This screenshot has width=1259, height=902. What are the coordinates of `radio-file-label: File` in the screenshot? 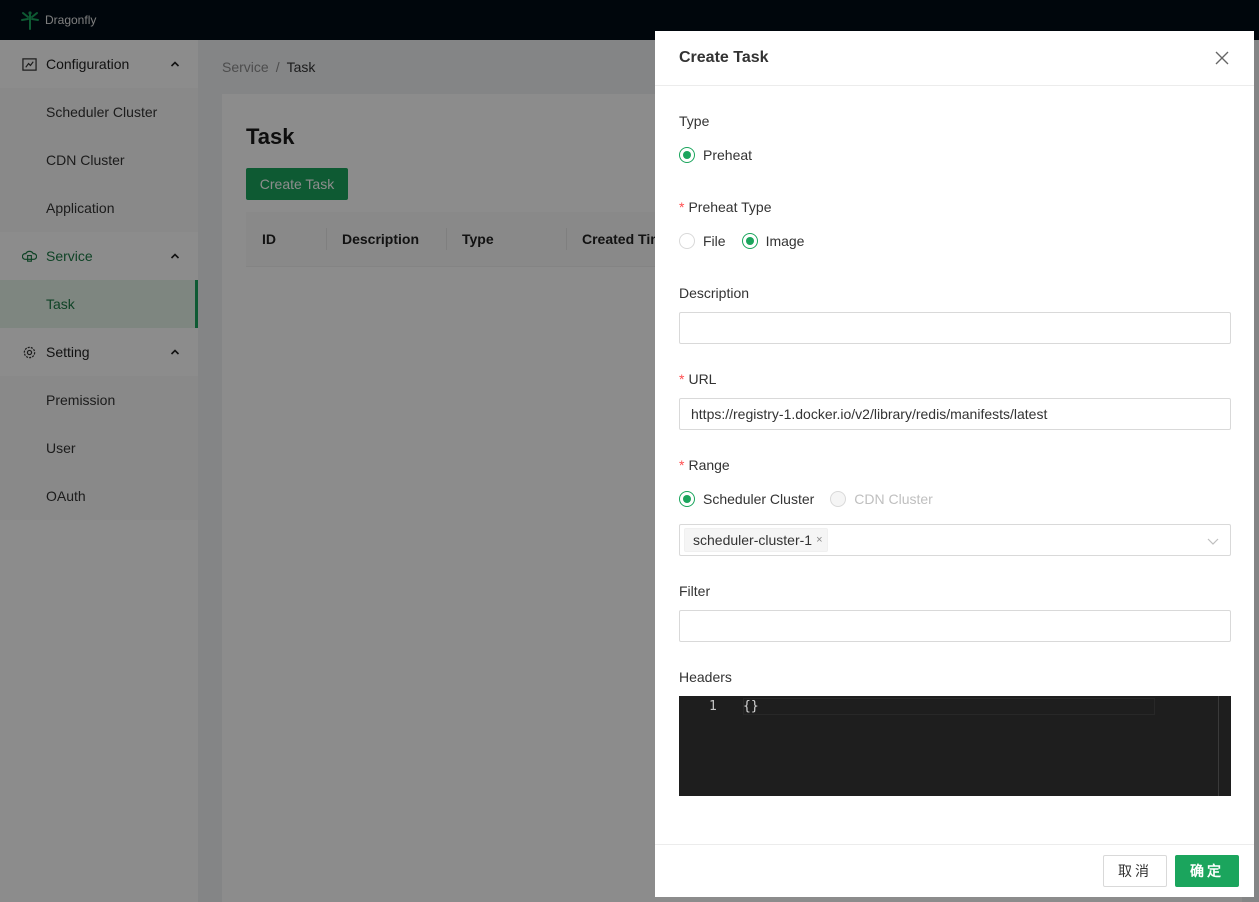 It's located at (714, 241).